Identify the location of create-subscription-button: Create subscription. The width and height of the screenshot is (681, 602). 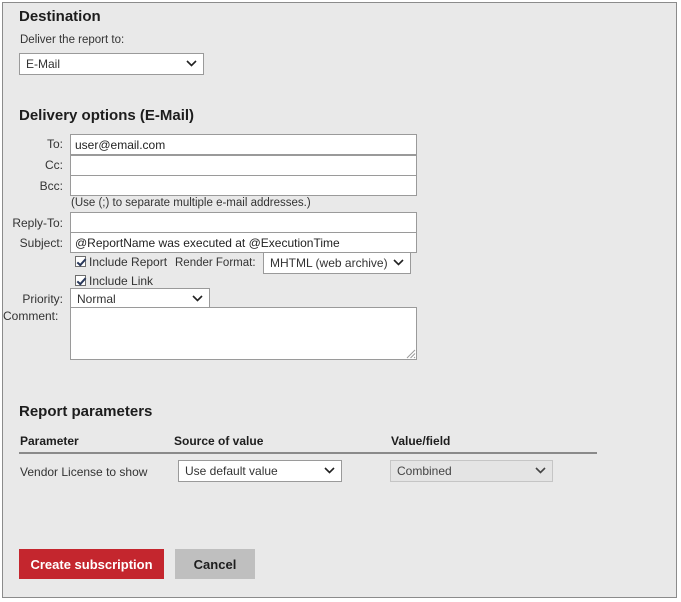
(91, 564).